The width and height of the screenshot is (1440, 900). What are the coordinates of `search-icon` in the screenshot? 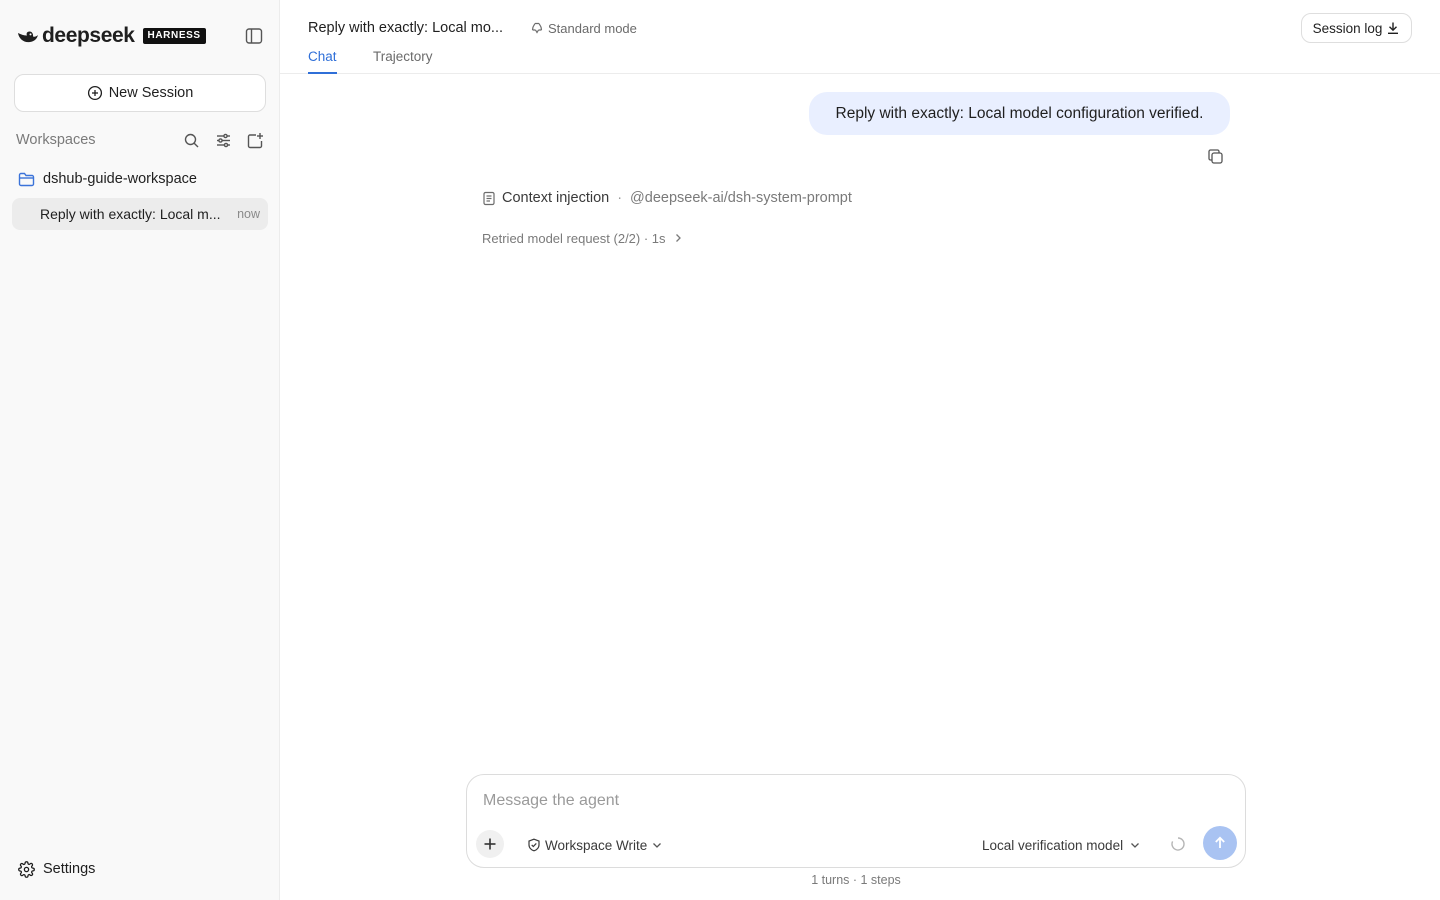 It's located at (191, 140).